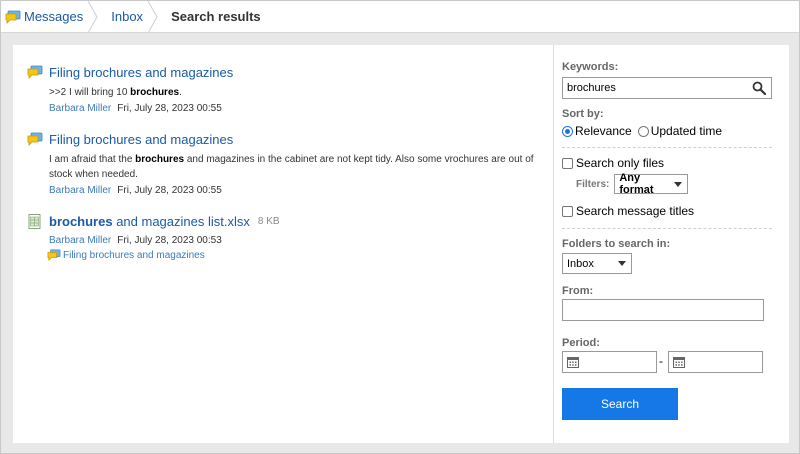  Describe the element at coordinates (636, 184) in the screenshot. I see `filters-value: Any format` at that location.